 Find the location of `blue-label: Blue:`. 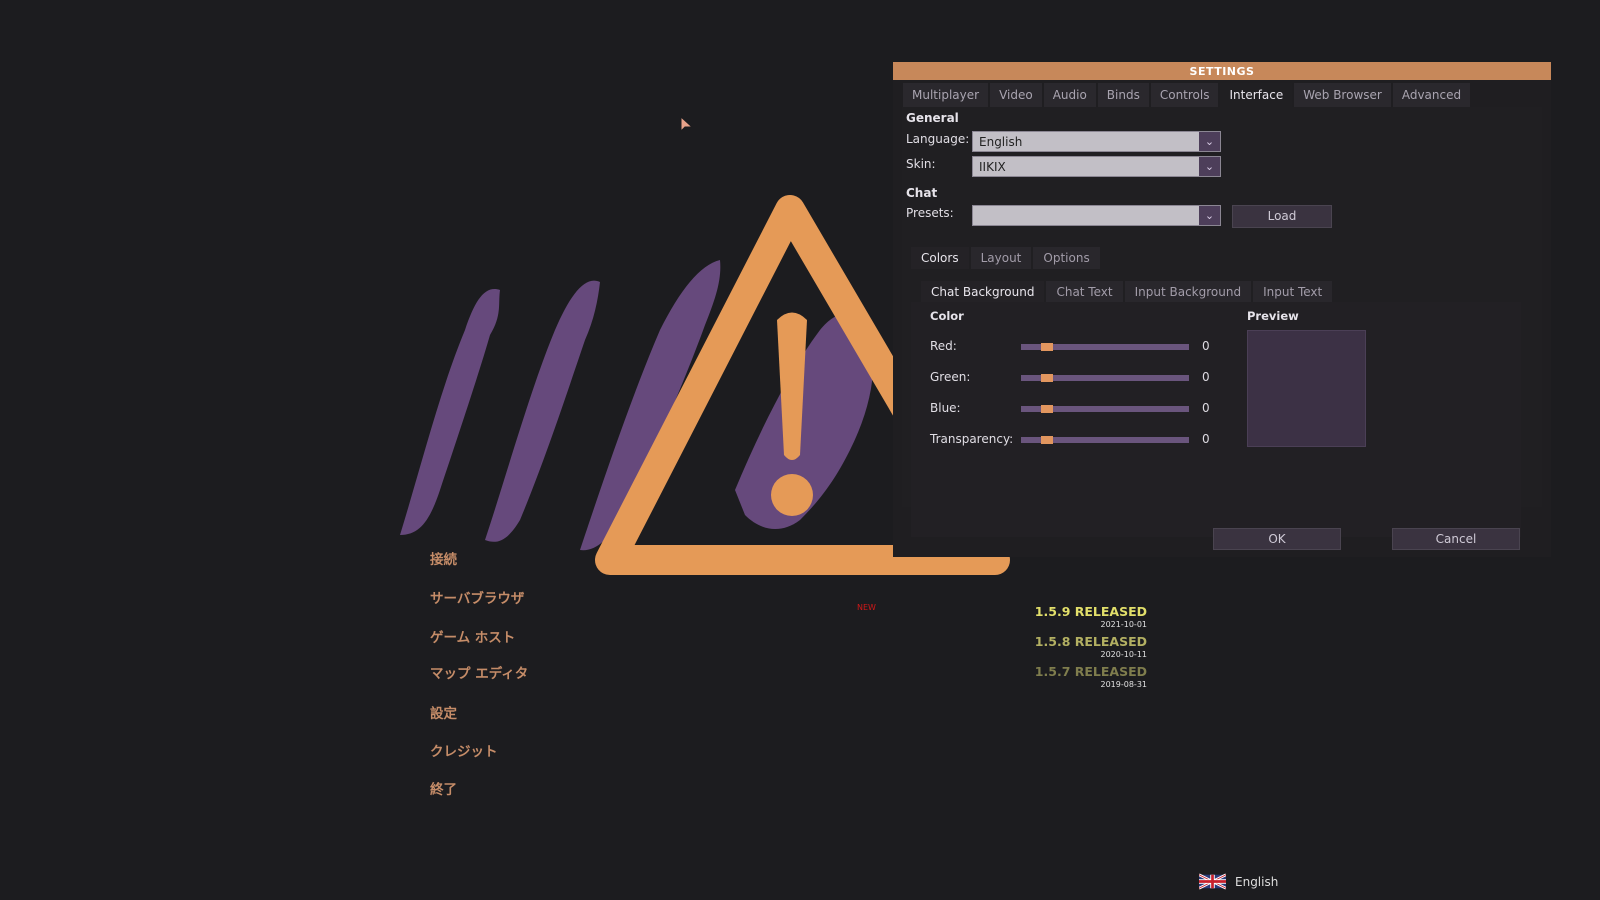

blue-label: Blue: is located at coordinates (945, 408).